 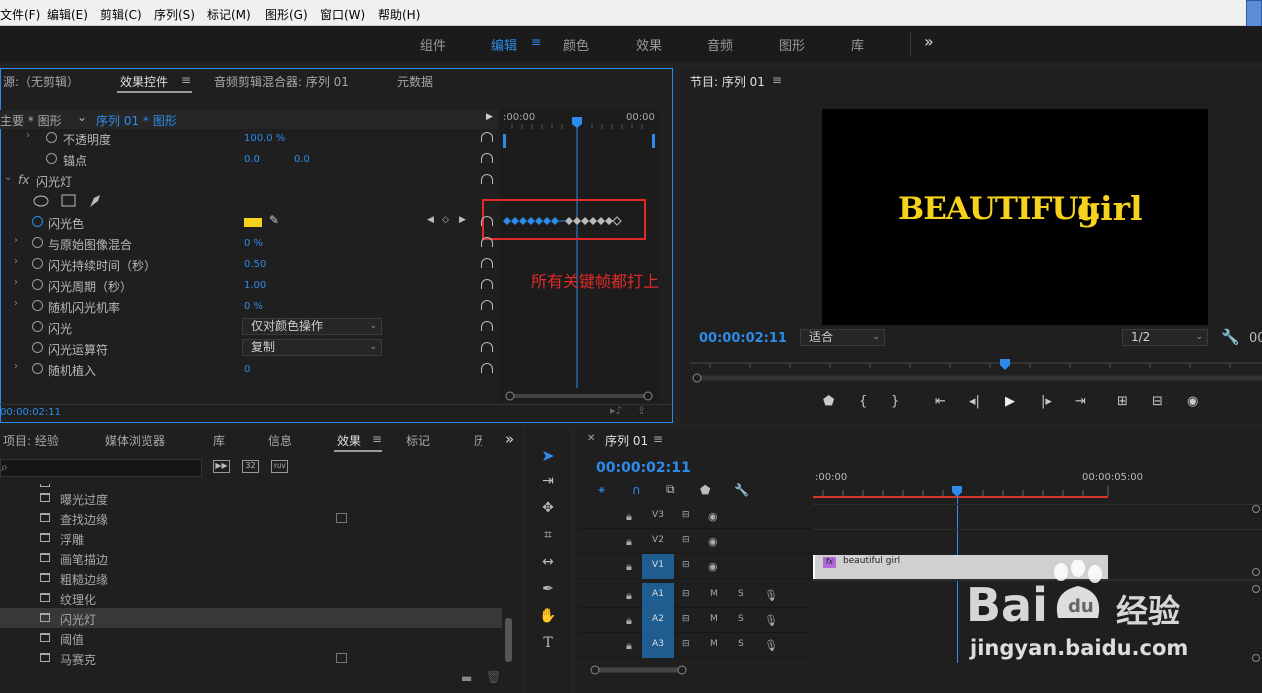 I want to click on add-marker-icon: ⬟, so click(x=841, y=401).